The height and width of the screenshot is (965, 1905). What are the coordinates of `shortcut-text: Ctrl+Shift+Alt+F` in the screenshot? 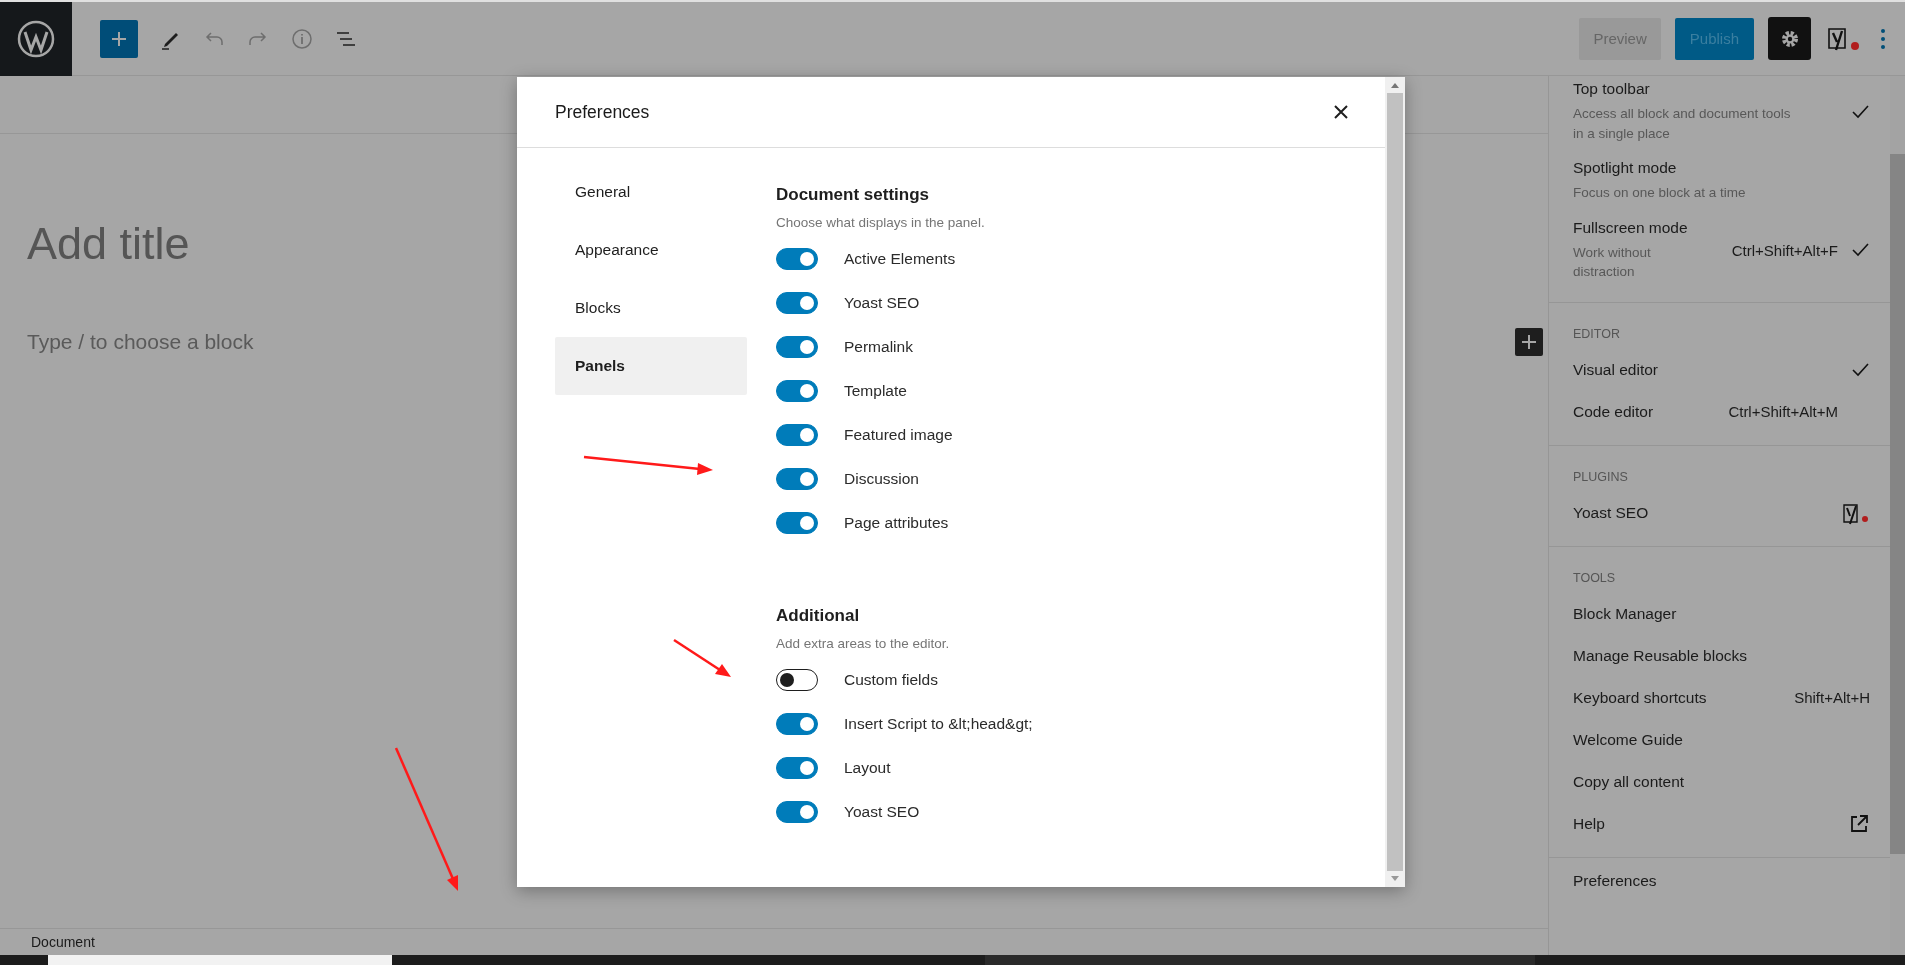 It's located at (1784, 250).